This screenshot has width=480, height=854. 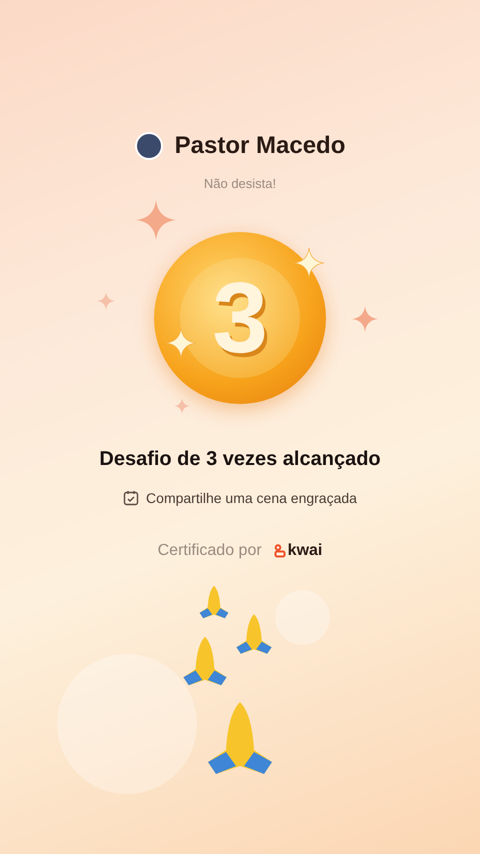 I want to click on profile-name: Pastor Macedo, so click(x=260, y=146).